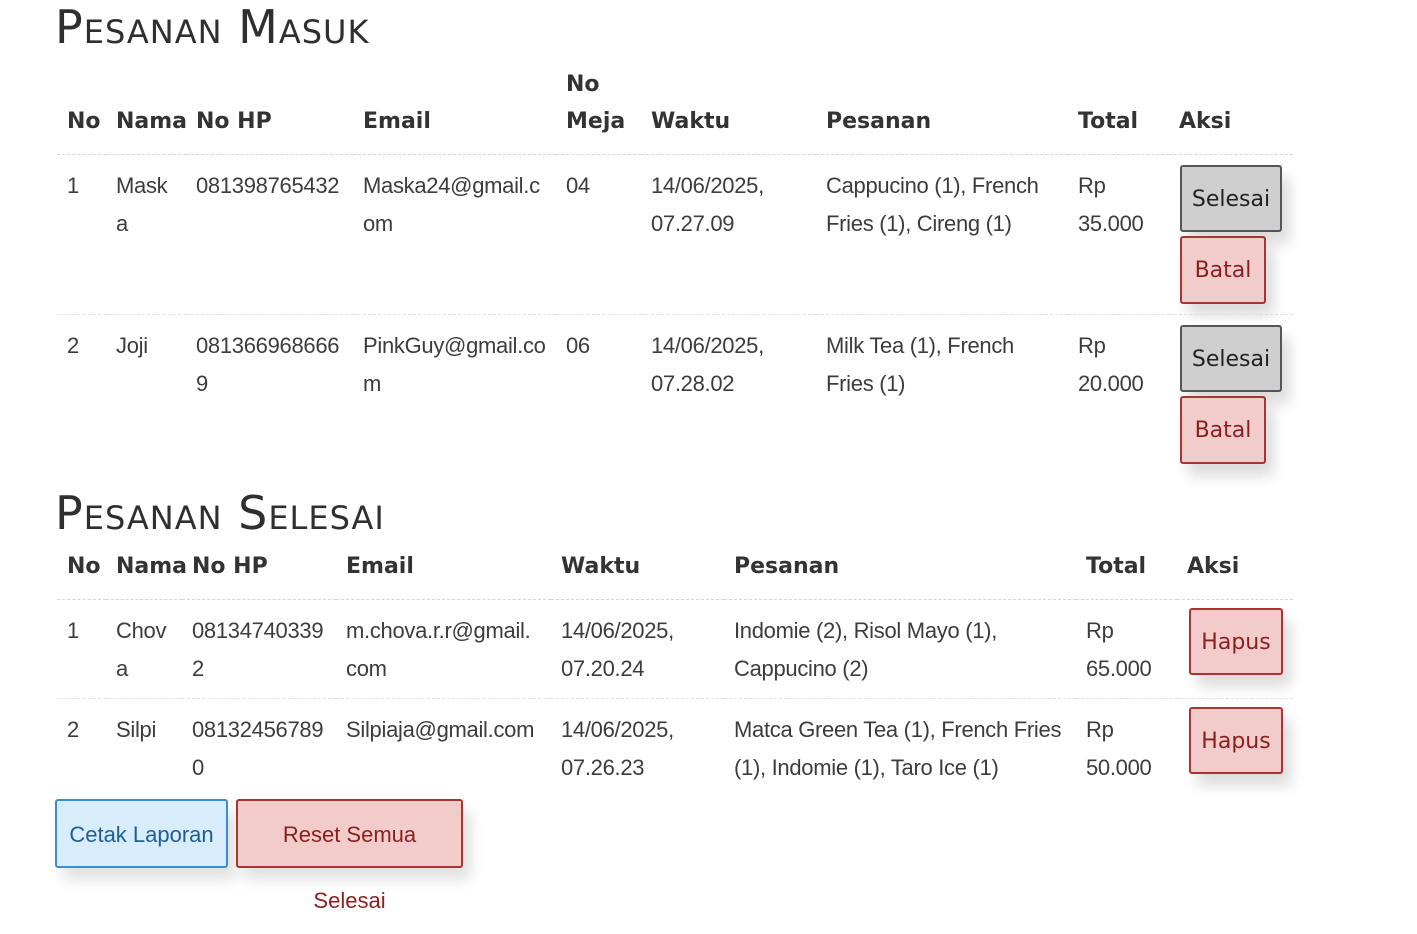  I want to click on cetak-laporan-button: Cetak Laporan, so click(141, 833).